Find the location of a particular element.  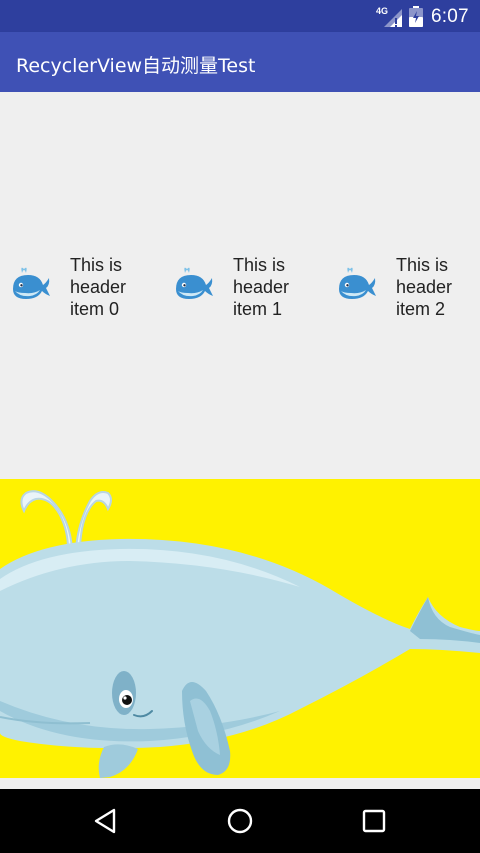

header-item: This is header item 2 is located at coordinates (403, 287).